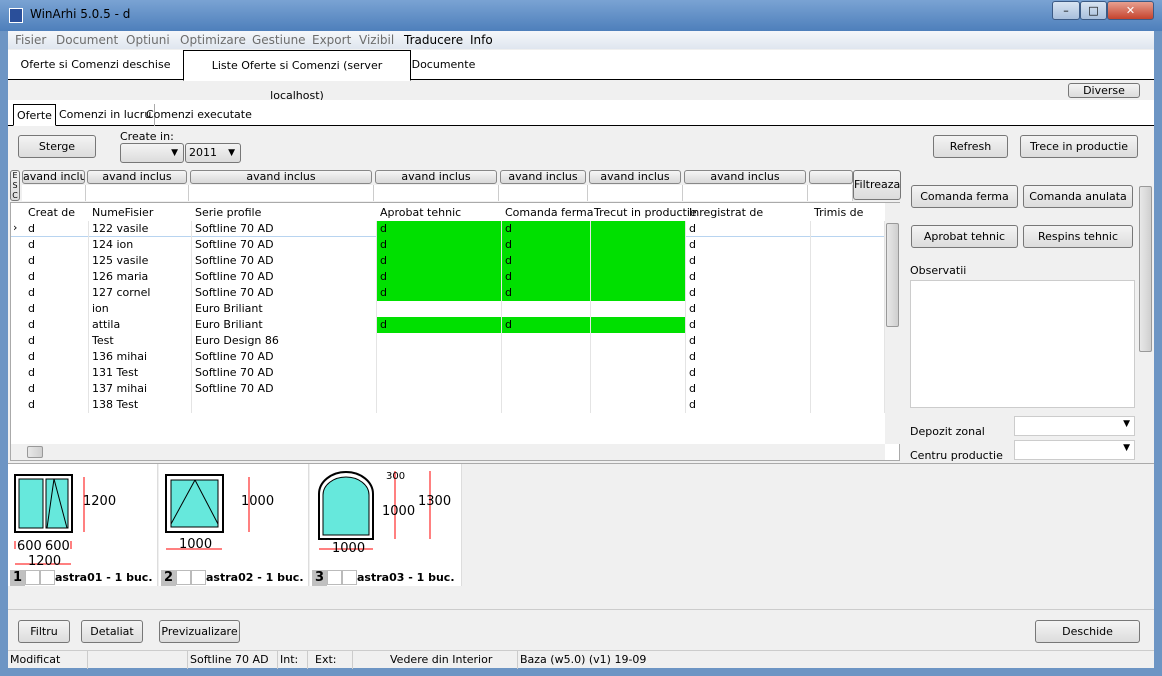 The height and width of the screenshot is (676, 1162). Describe the element at coordinates (376, 40) in the screenshot. I see `menu-vizibil: Vizibil` at that location.